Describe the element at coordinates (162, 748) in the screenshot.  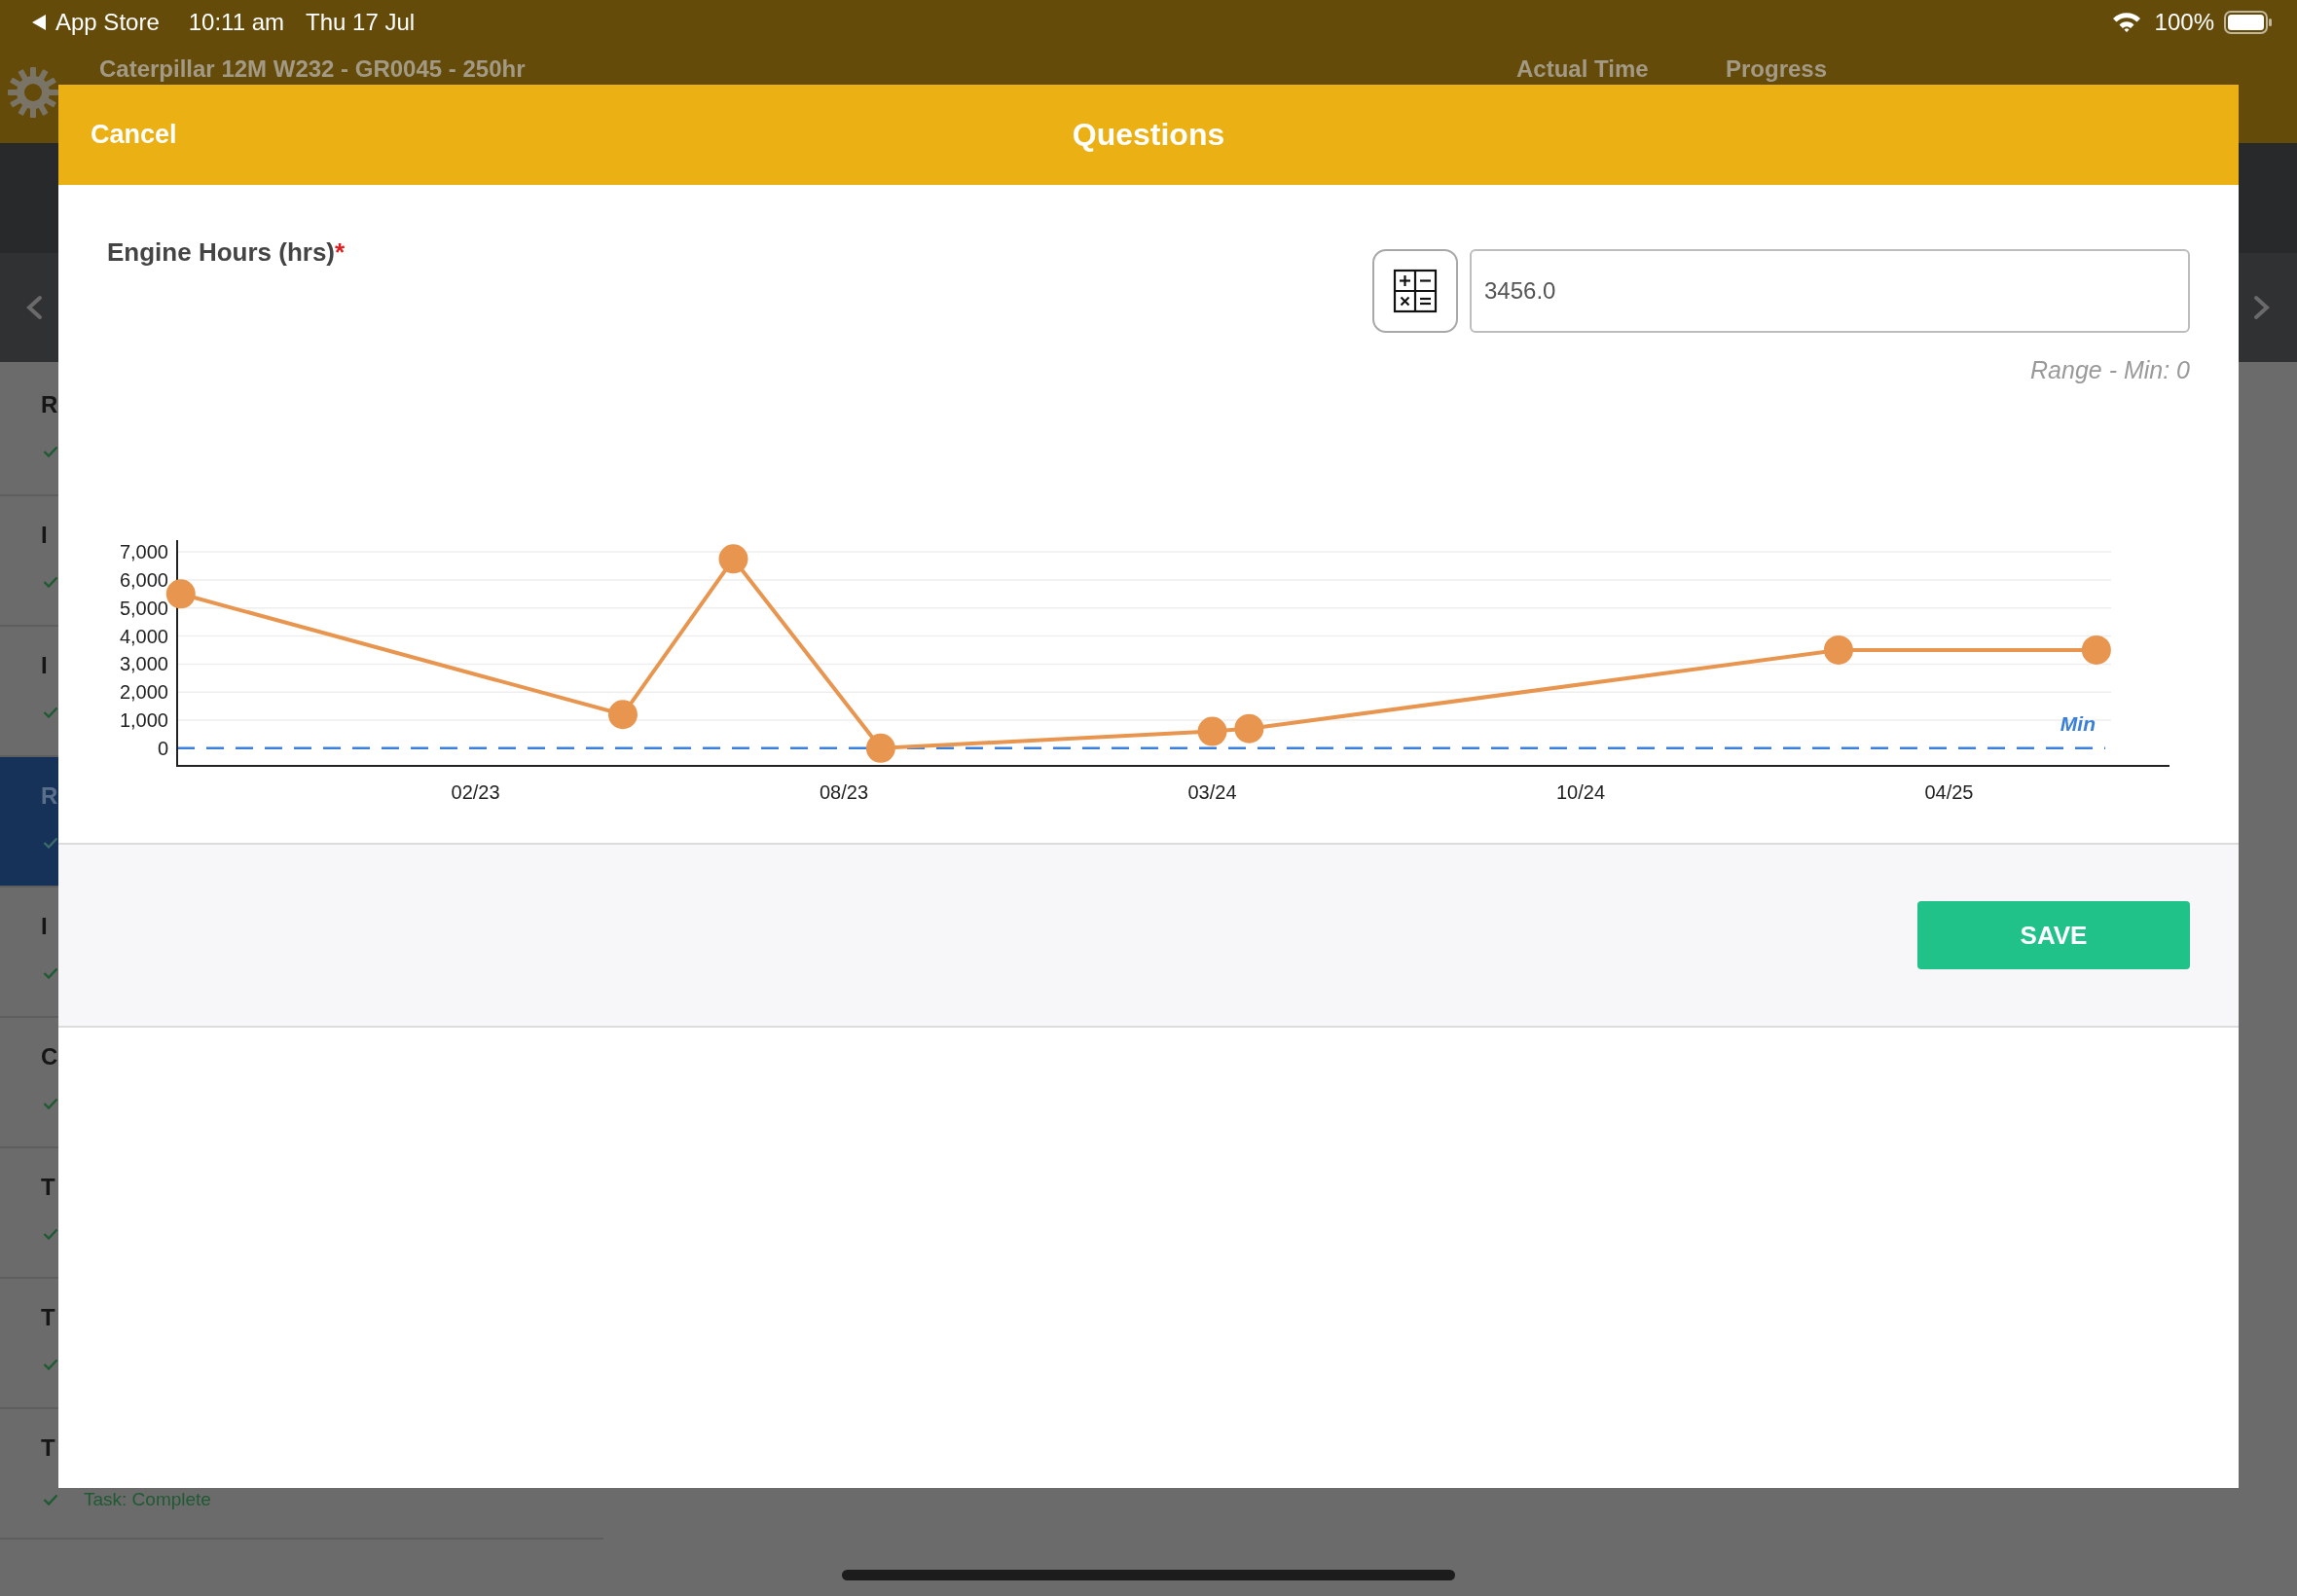
I see `y-axis-label: 0` at that location.